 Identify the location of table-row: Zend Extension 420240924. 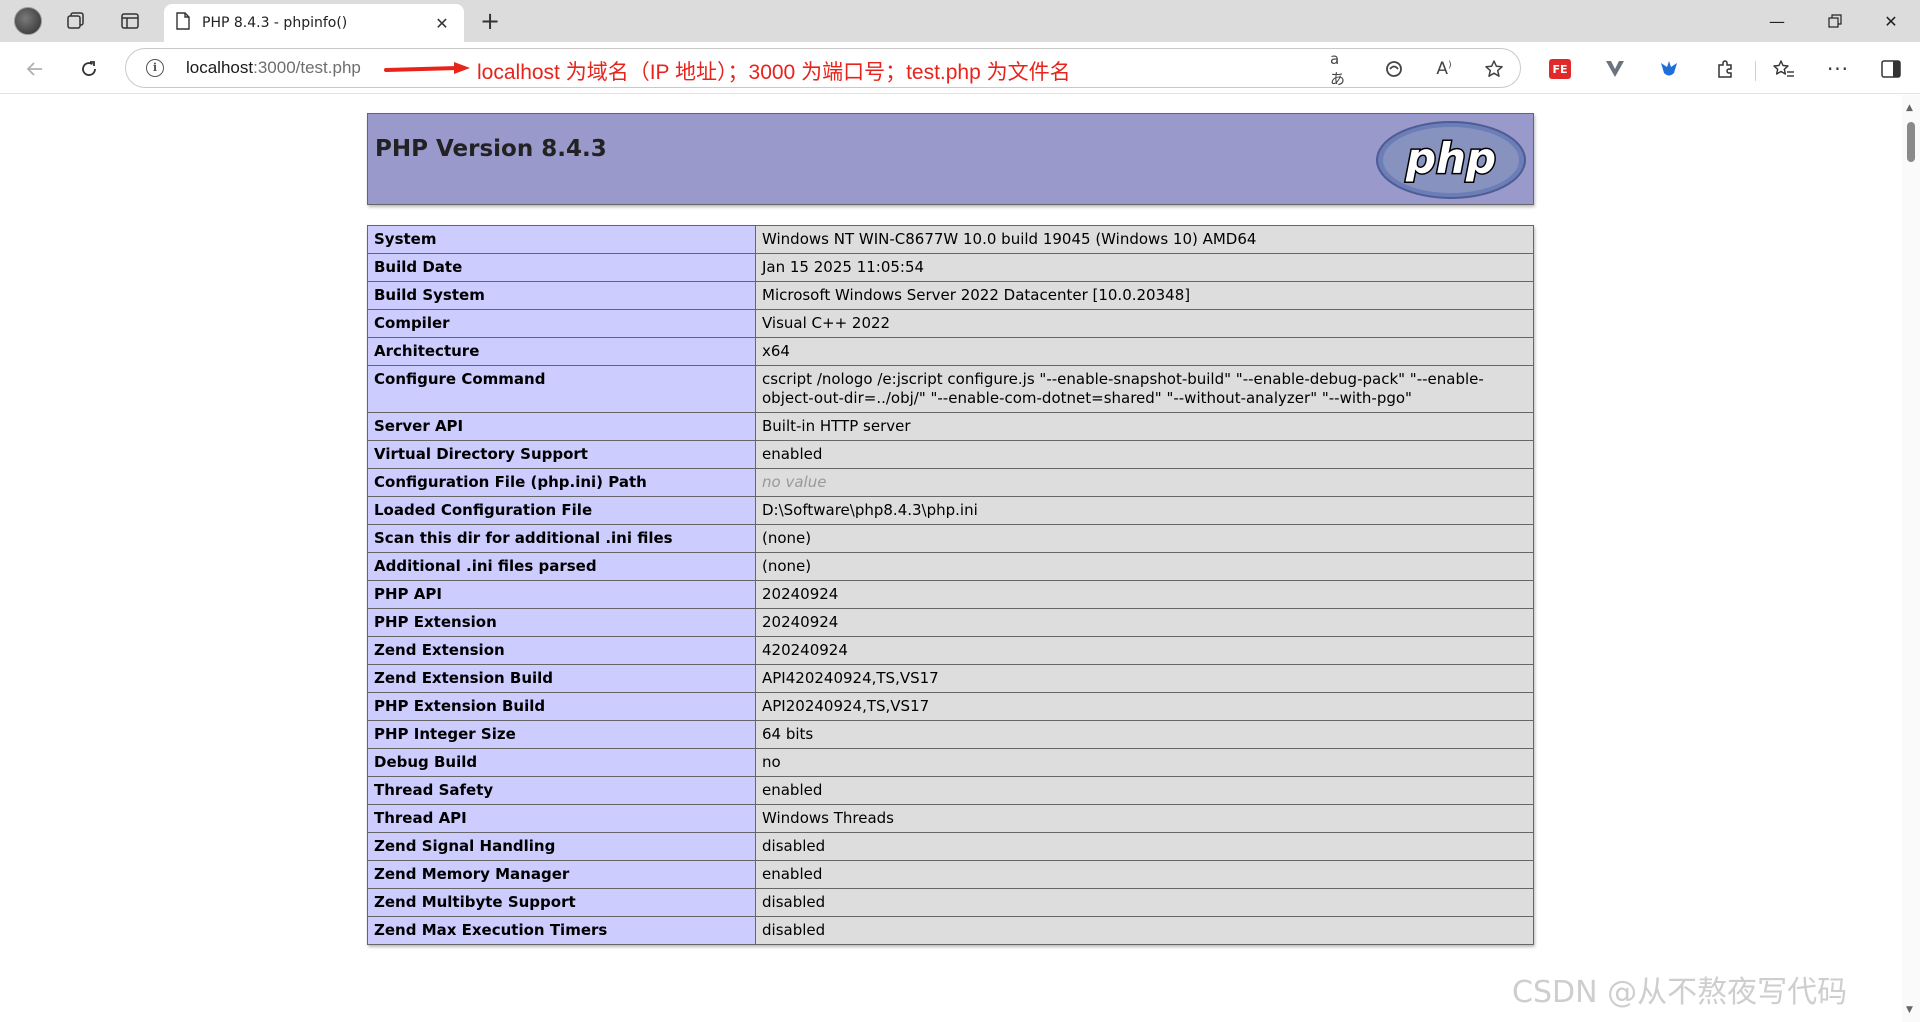
(950, 650).